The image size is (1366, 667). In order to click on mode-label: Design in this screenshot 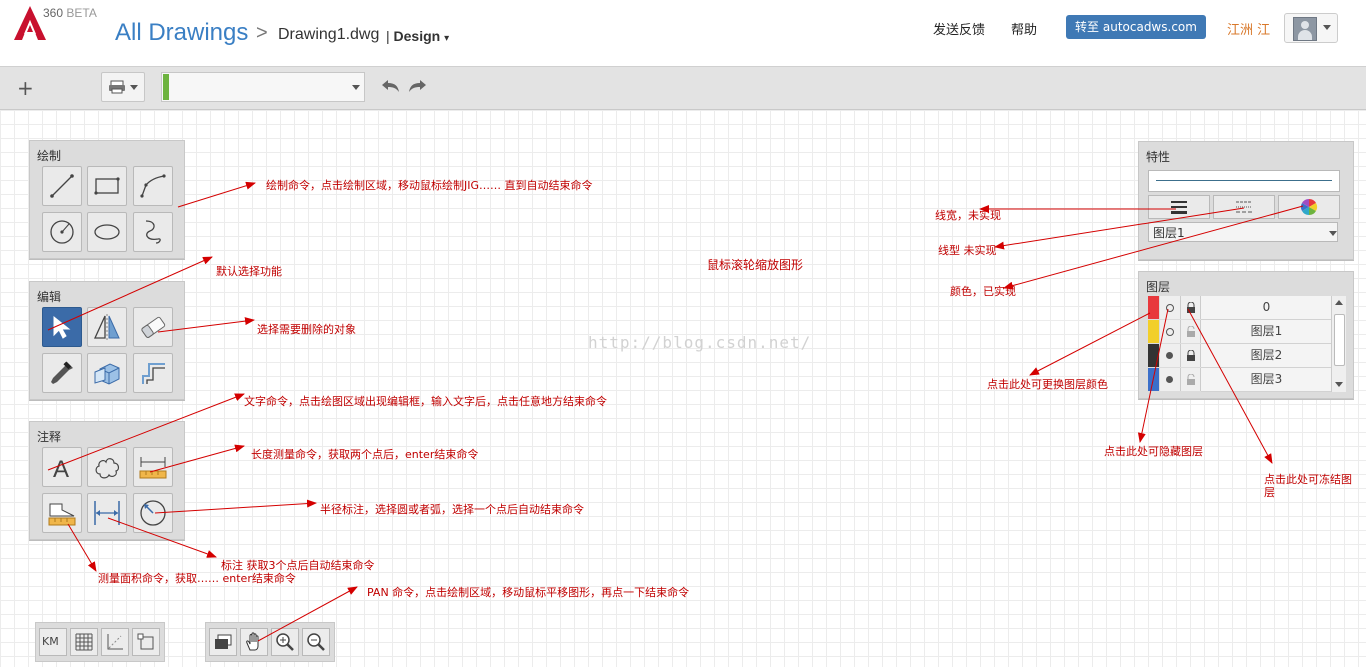, I will do `click(417, 36)`.